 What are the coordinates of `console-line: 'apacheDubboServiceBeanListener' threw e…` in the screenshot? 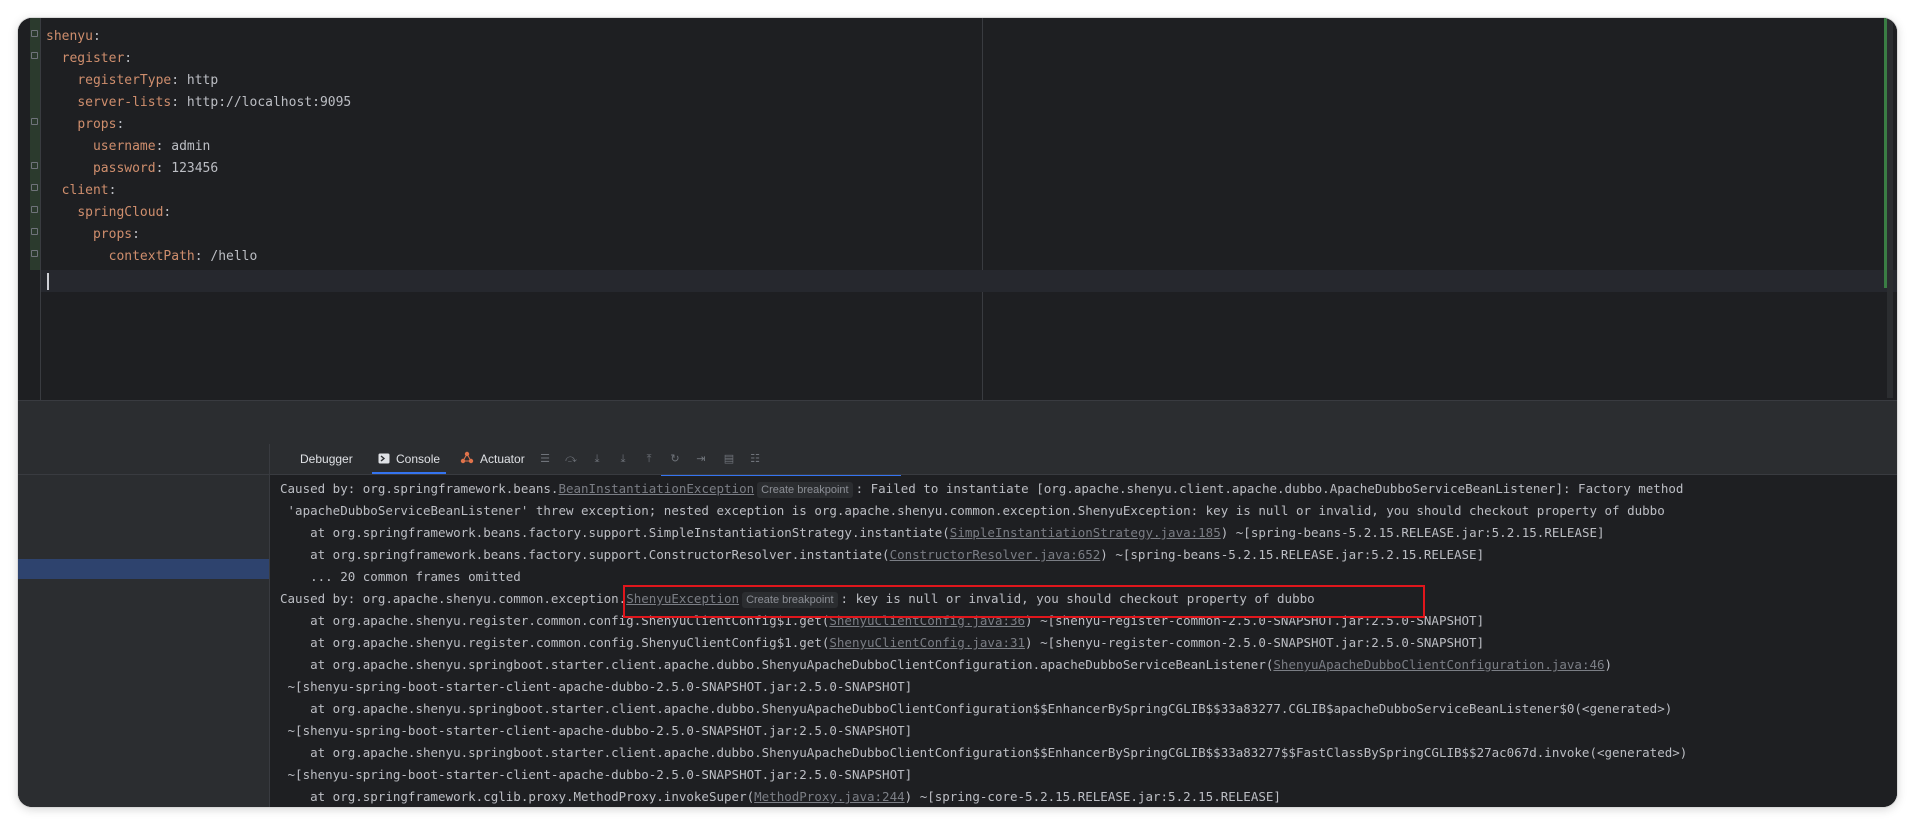 It's located at (972, 510).